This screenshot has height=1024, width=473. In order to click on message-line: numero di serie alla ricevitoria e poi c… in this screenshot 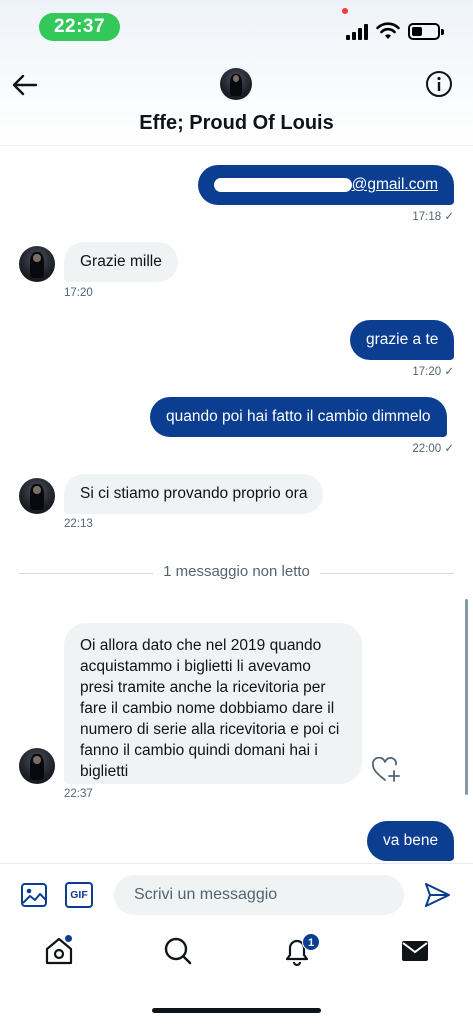, I will do `click(210, 729)`.